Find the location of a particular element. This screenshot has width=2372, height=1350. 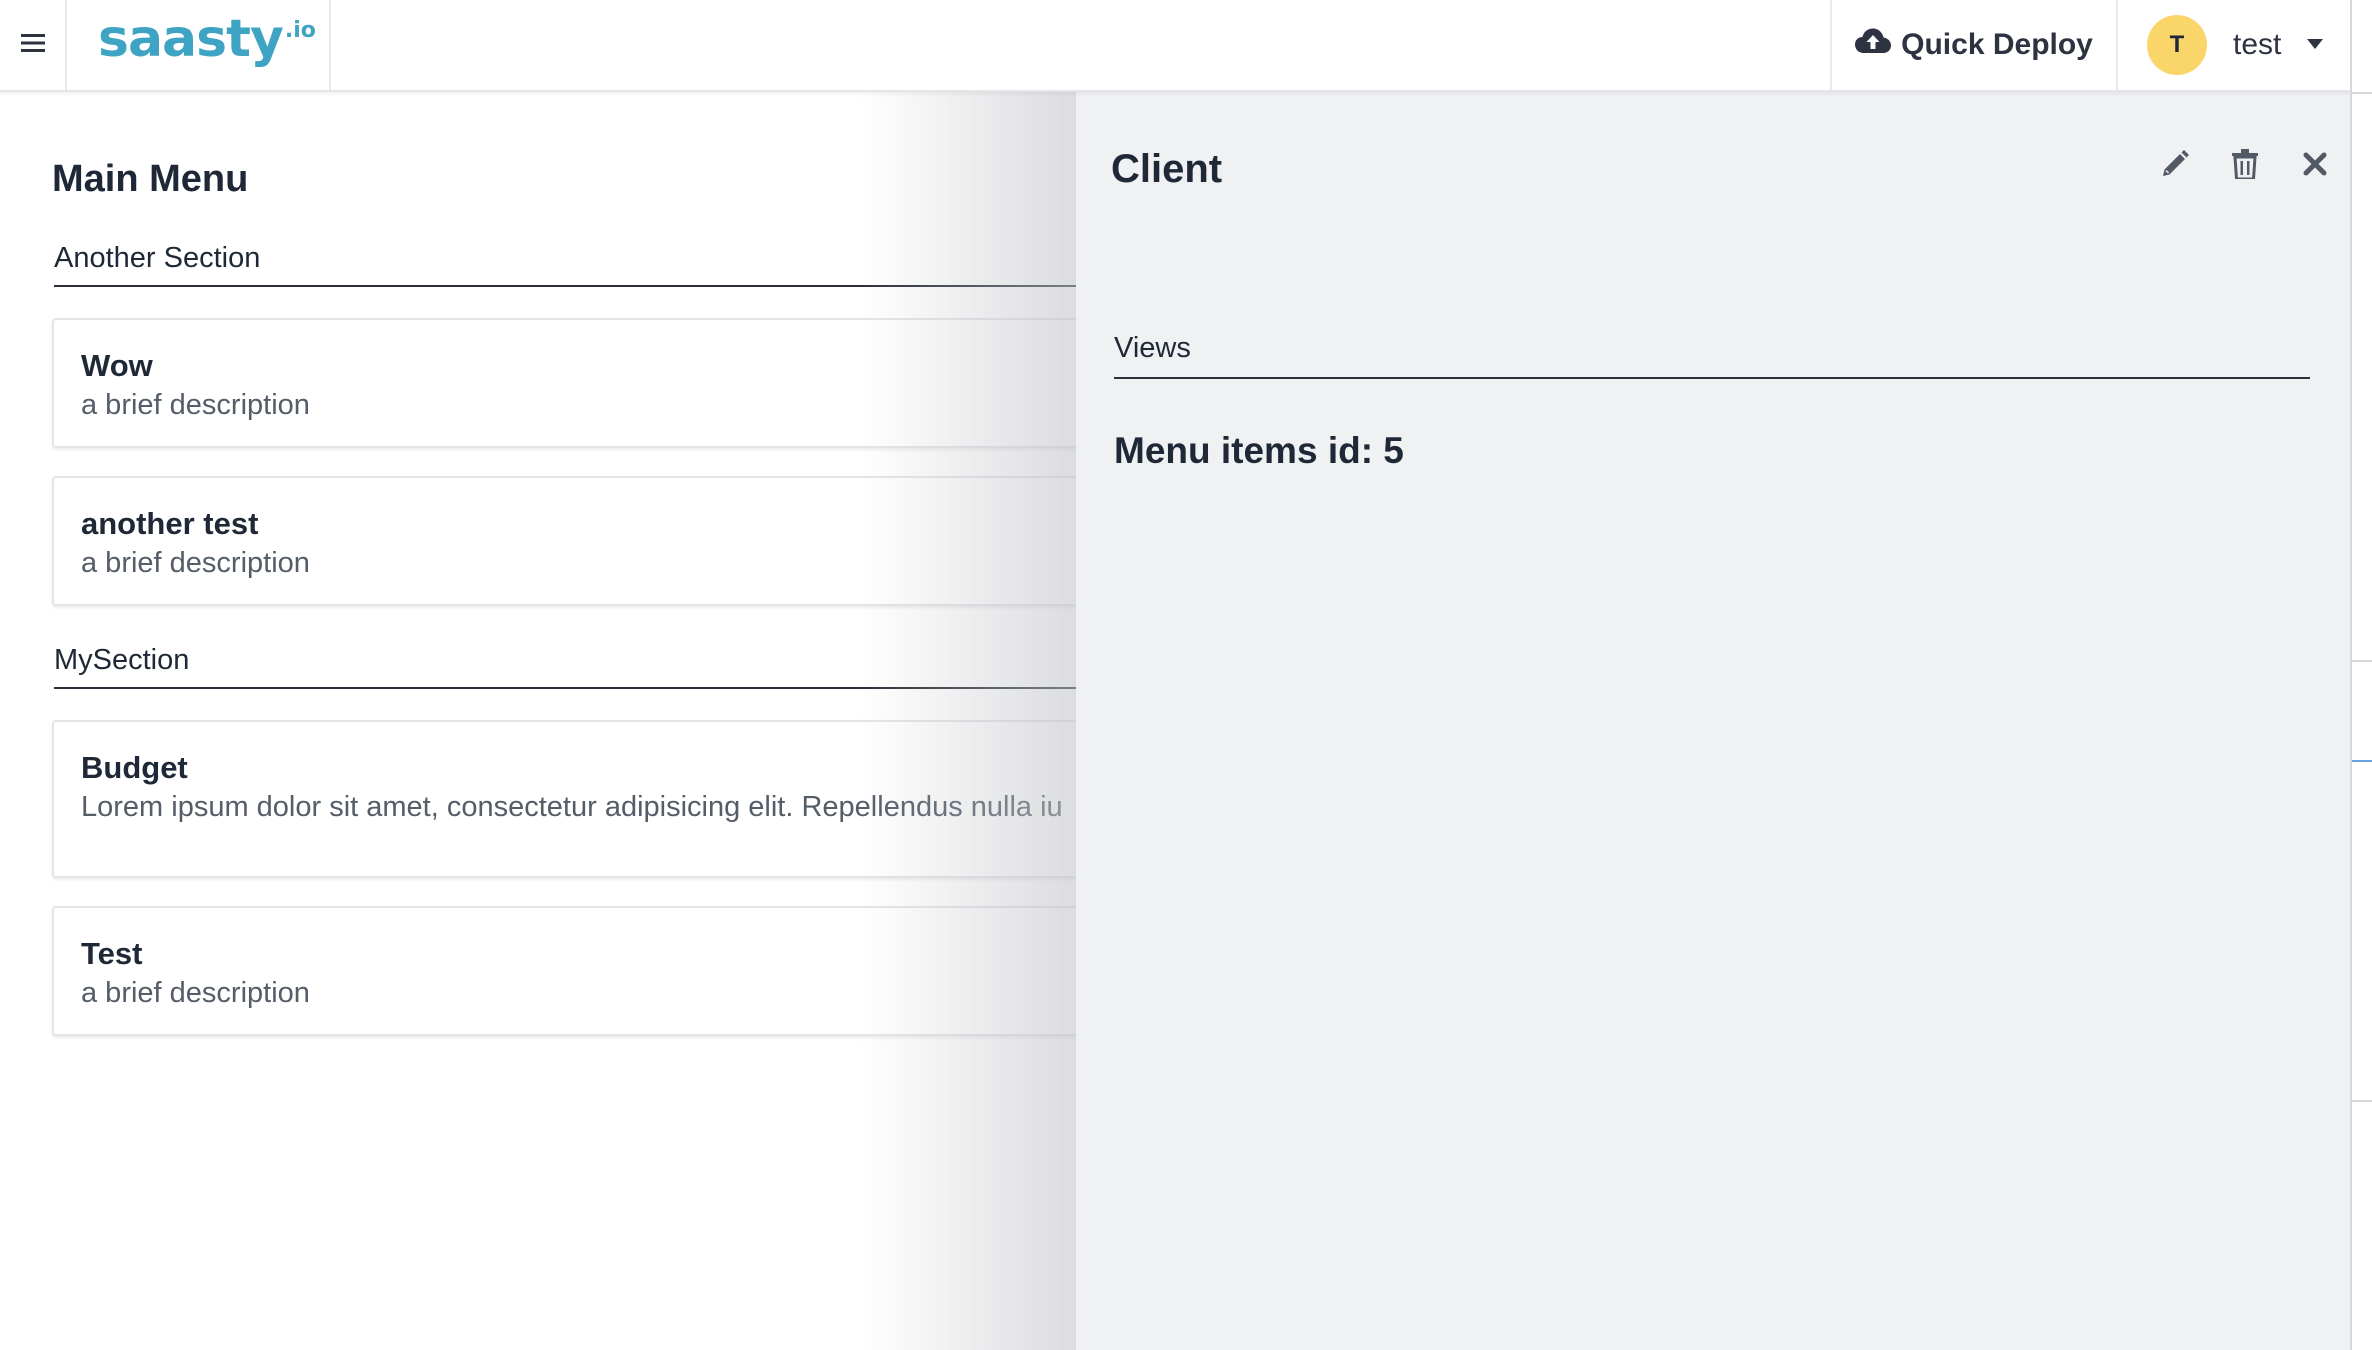

caret-down-icon is located at coordinates (2315, 45).